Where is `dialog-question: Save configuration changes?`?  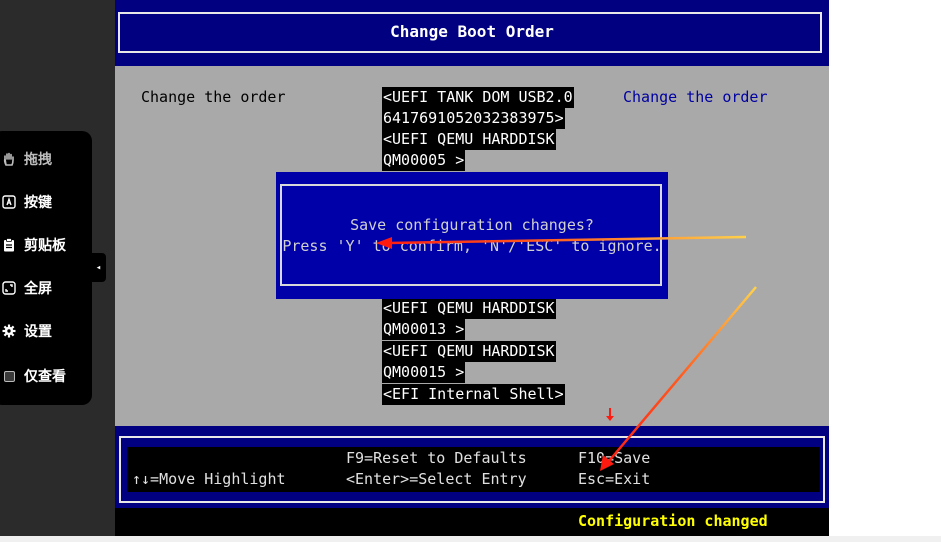 dialog-question: Save configuration changes? is located at coordinates (472, 225).